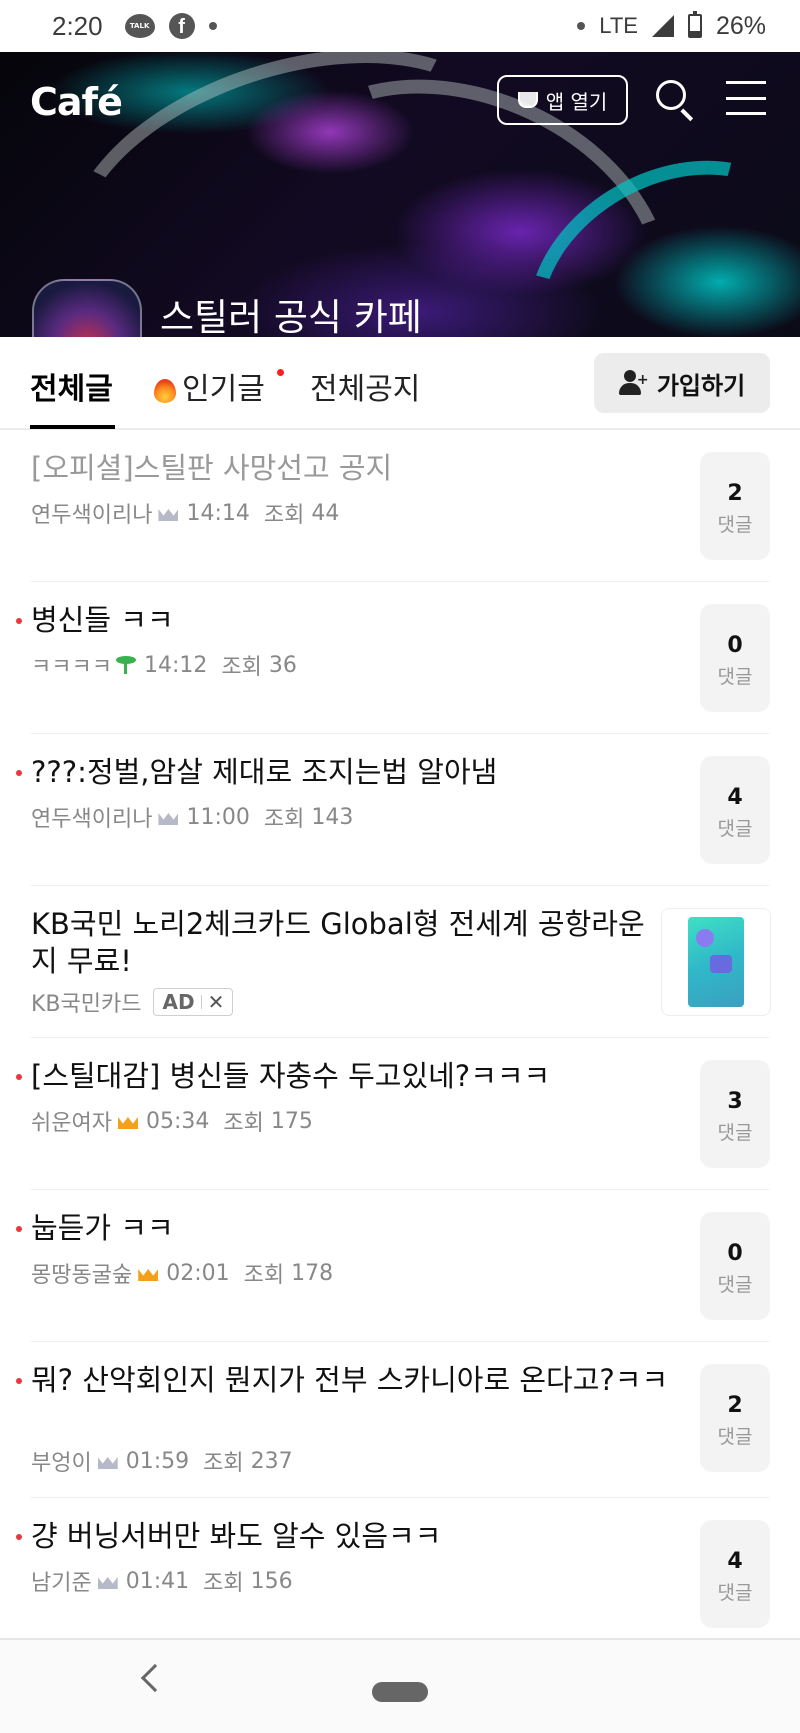 Image resolution: width=800 pixels, height=1733 pixels. I want to click on post-meta: 연두색이리나 14:14 조회 44, so click(185, 513).